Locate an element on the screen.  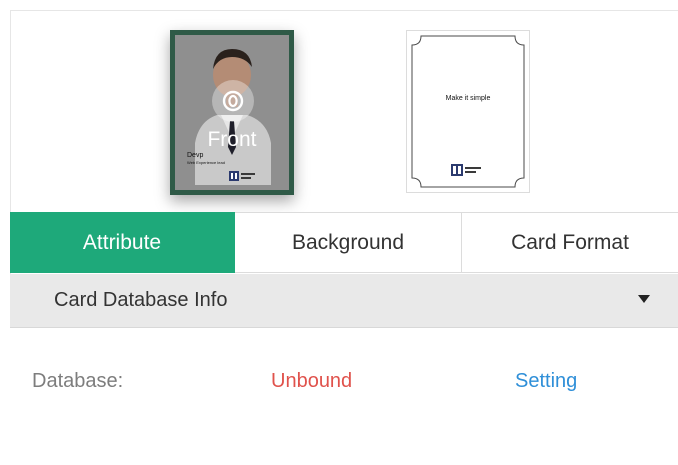
front-card-face: Front Devp Web Experience lead is located at coordinates (232, 112).